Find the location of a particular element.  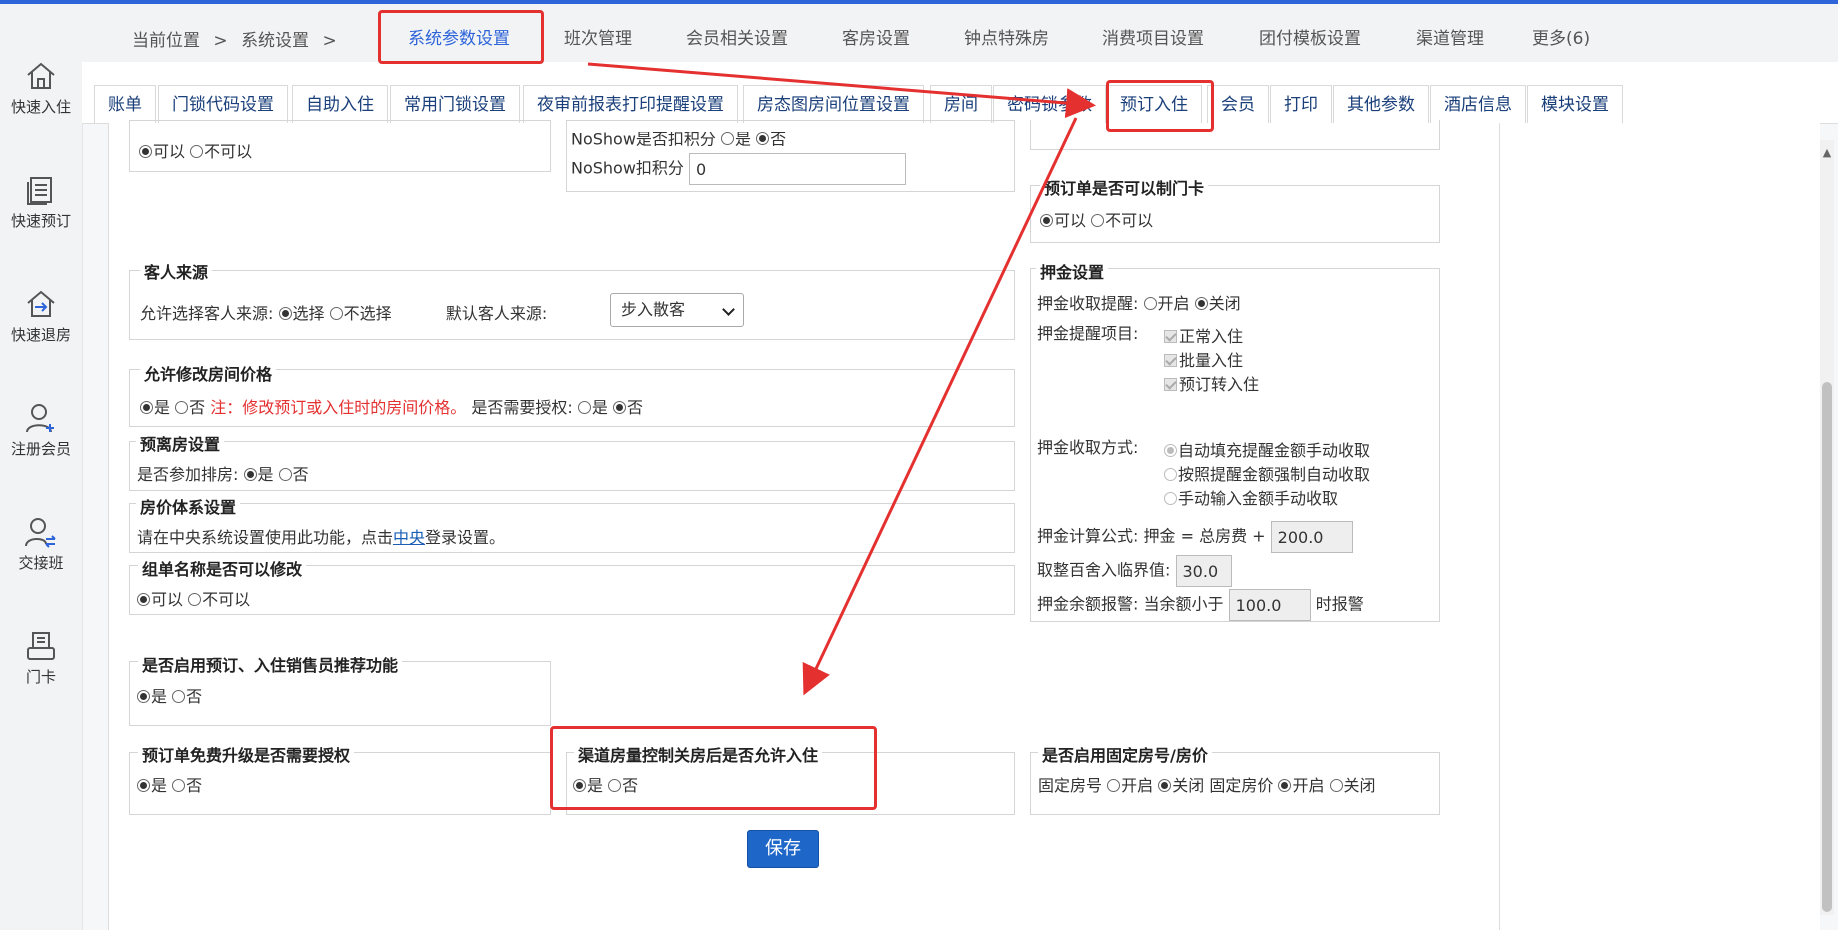

radio-price-no is located at coordinates (182, 407).